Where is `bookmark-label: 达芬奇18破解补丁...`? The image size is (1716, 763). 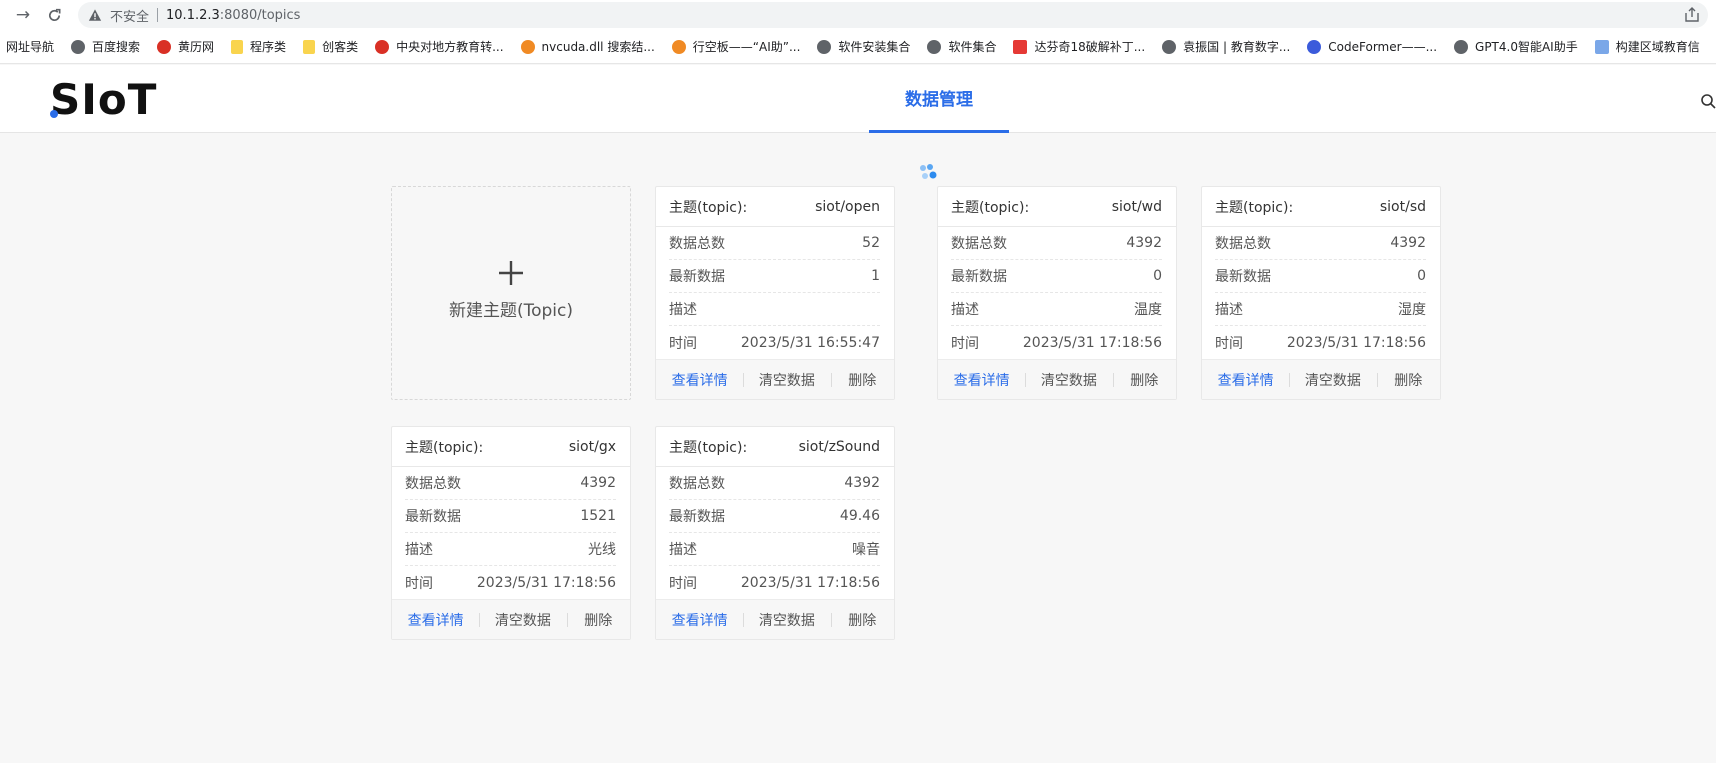
bookmark-label: 达芬奇18破解补丁... is located at coordinates (1090, 47).